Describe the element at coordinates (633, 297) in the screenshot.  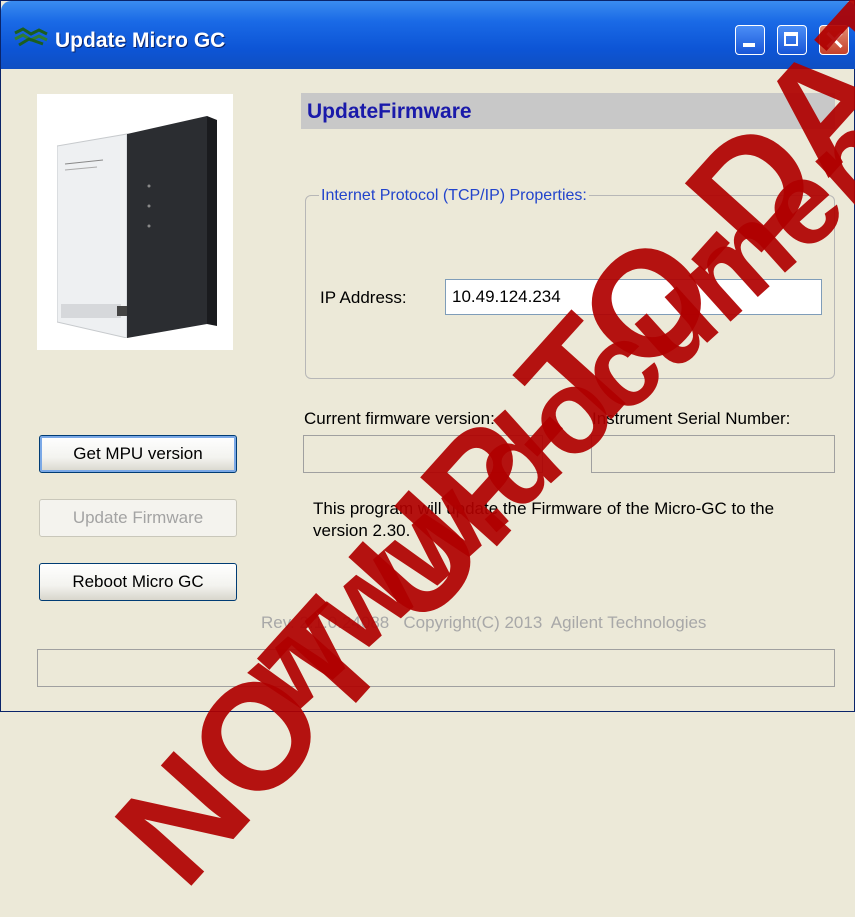
I see `ip-address-input` at that location.